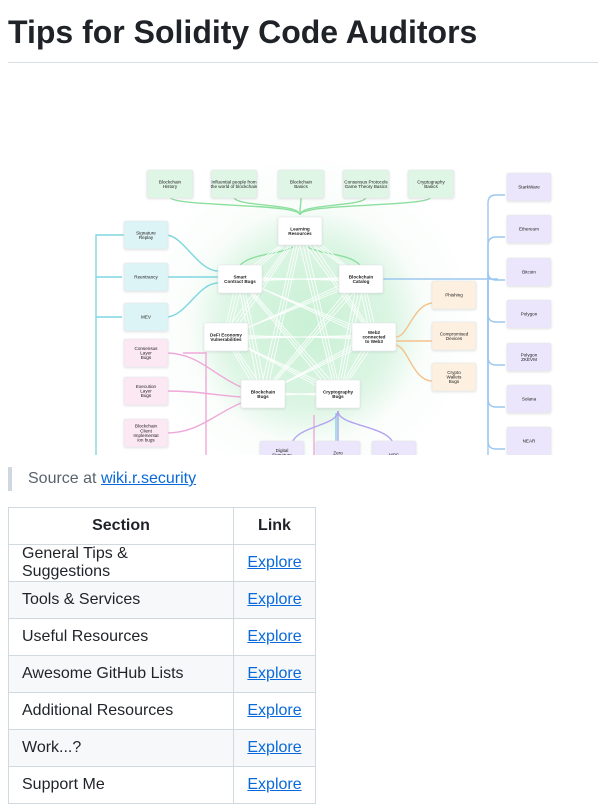 Image resolution: width=606 pixels, height=804 pixels. Describe the element at coordinates (431, 186) in the screenshot. I see `top-node-4-label: Basics` at that location.